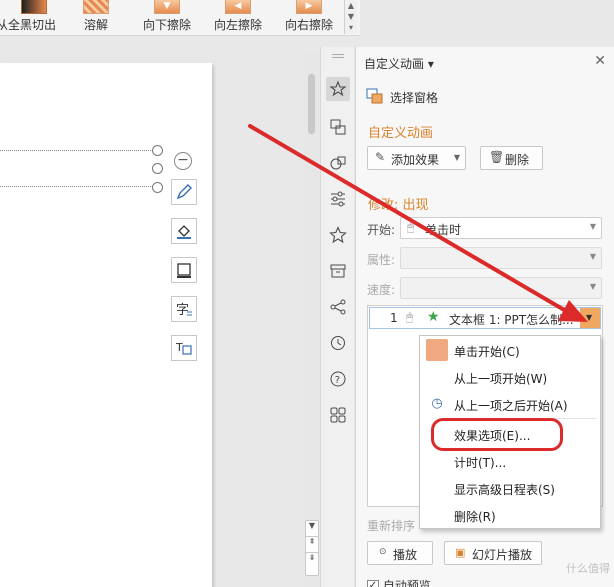 The height and width of the screenshot is (587, 614). Describe the element at coordinates (588, 568) in the screenshot. I see `watermark: 什么值得` at that location.